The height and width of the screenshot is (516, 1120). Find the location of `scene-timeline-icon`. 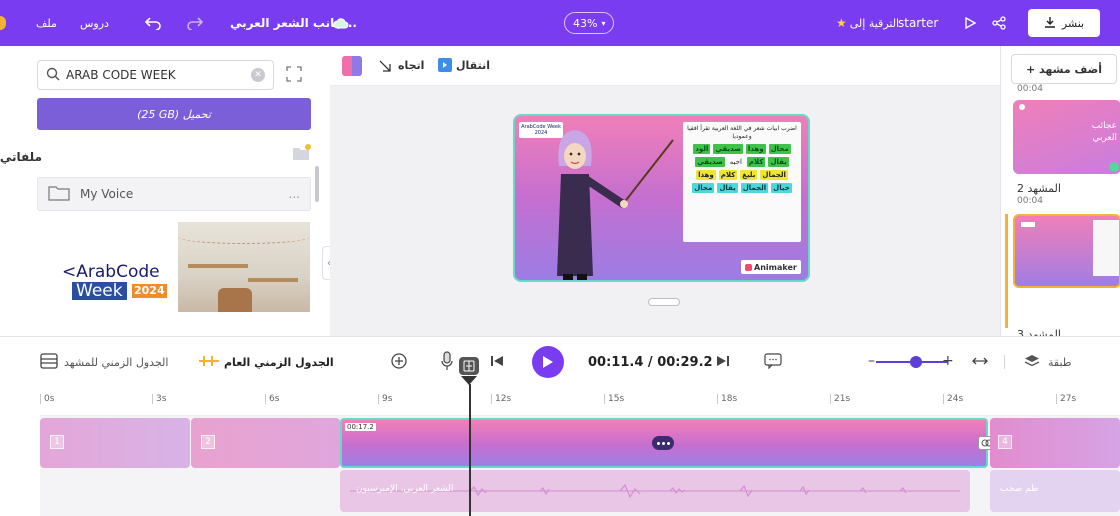

scene-timeline-icon is located at coordinates (49, 362).